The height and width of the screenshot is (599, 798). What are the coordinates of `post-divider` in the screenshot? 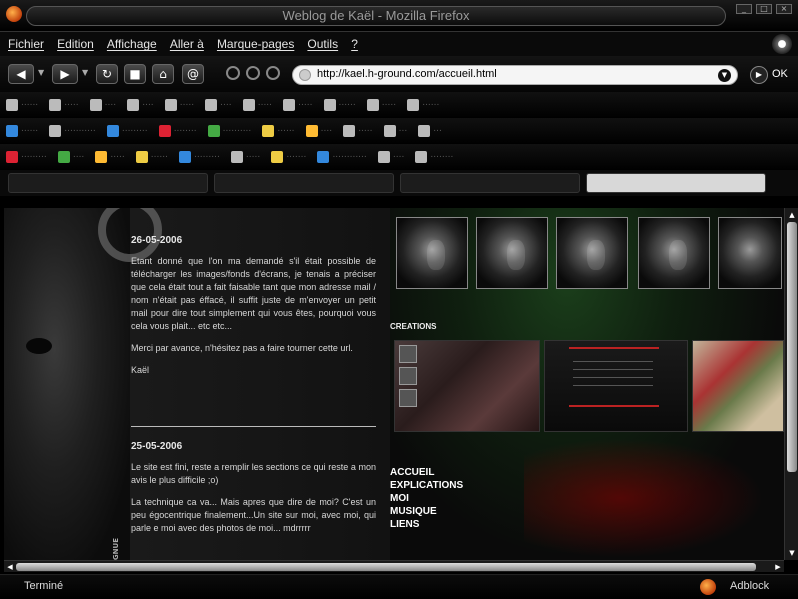 It's located at (253, 426).